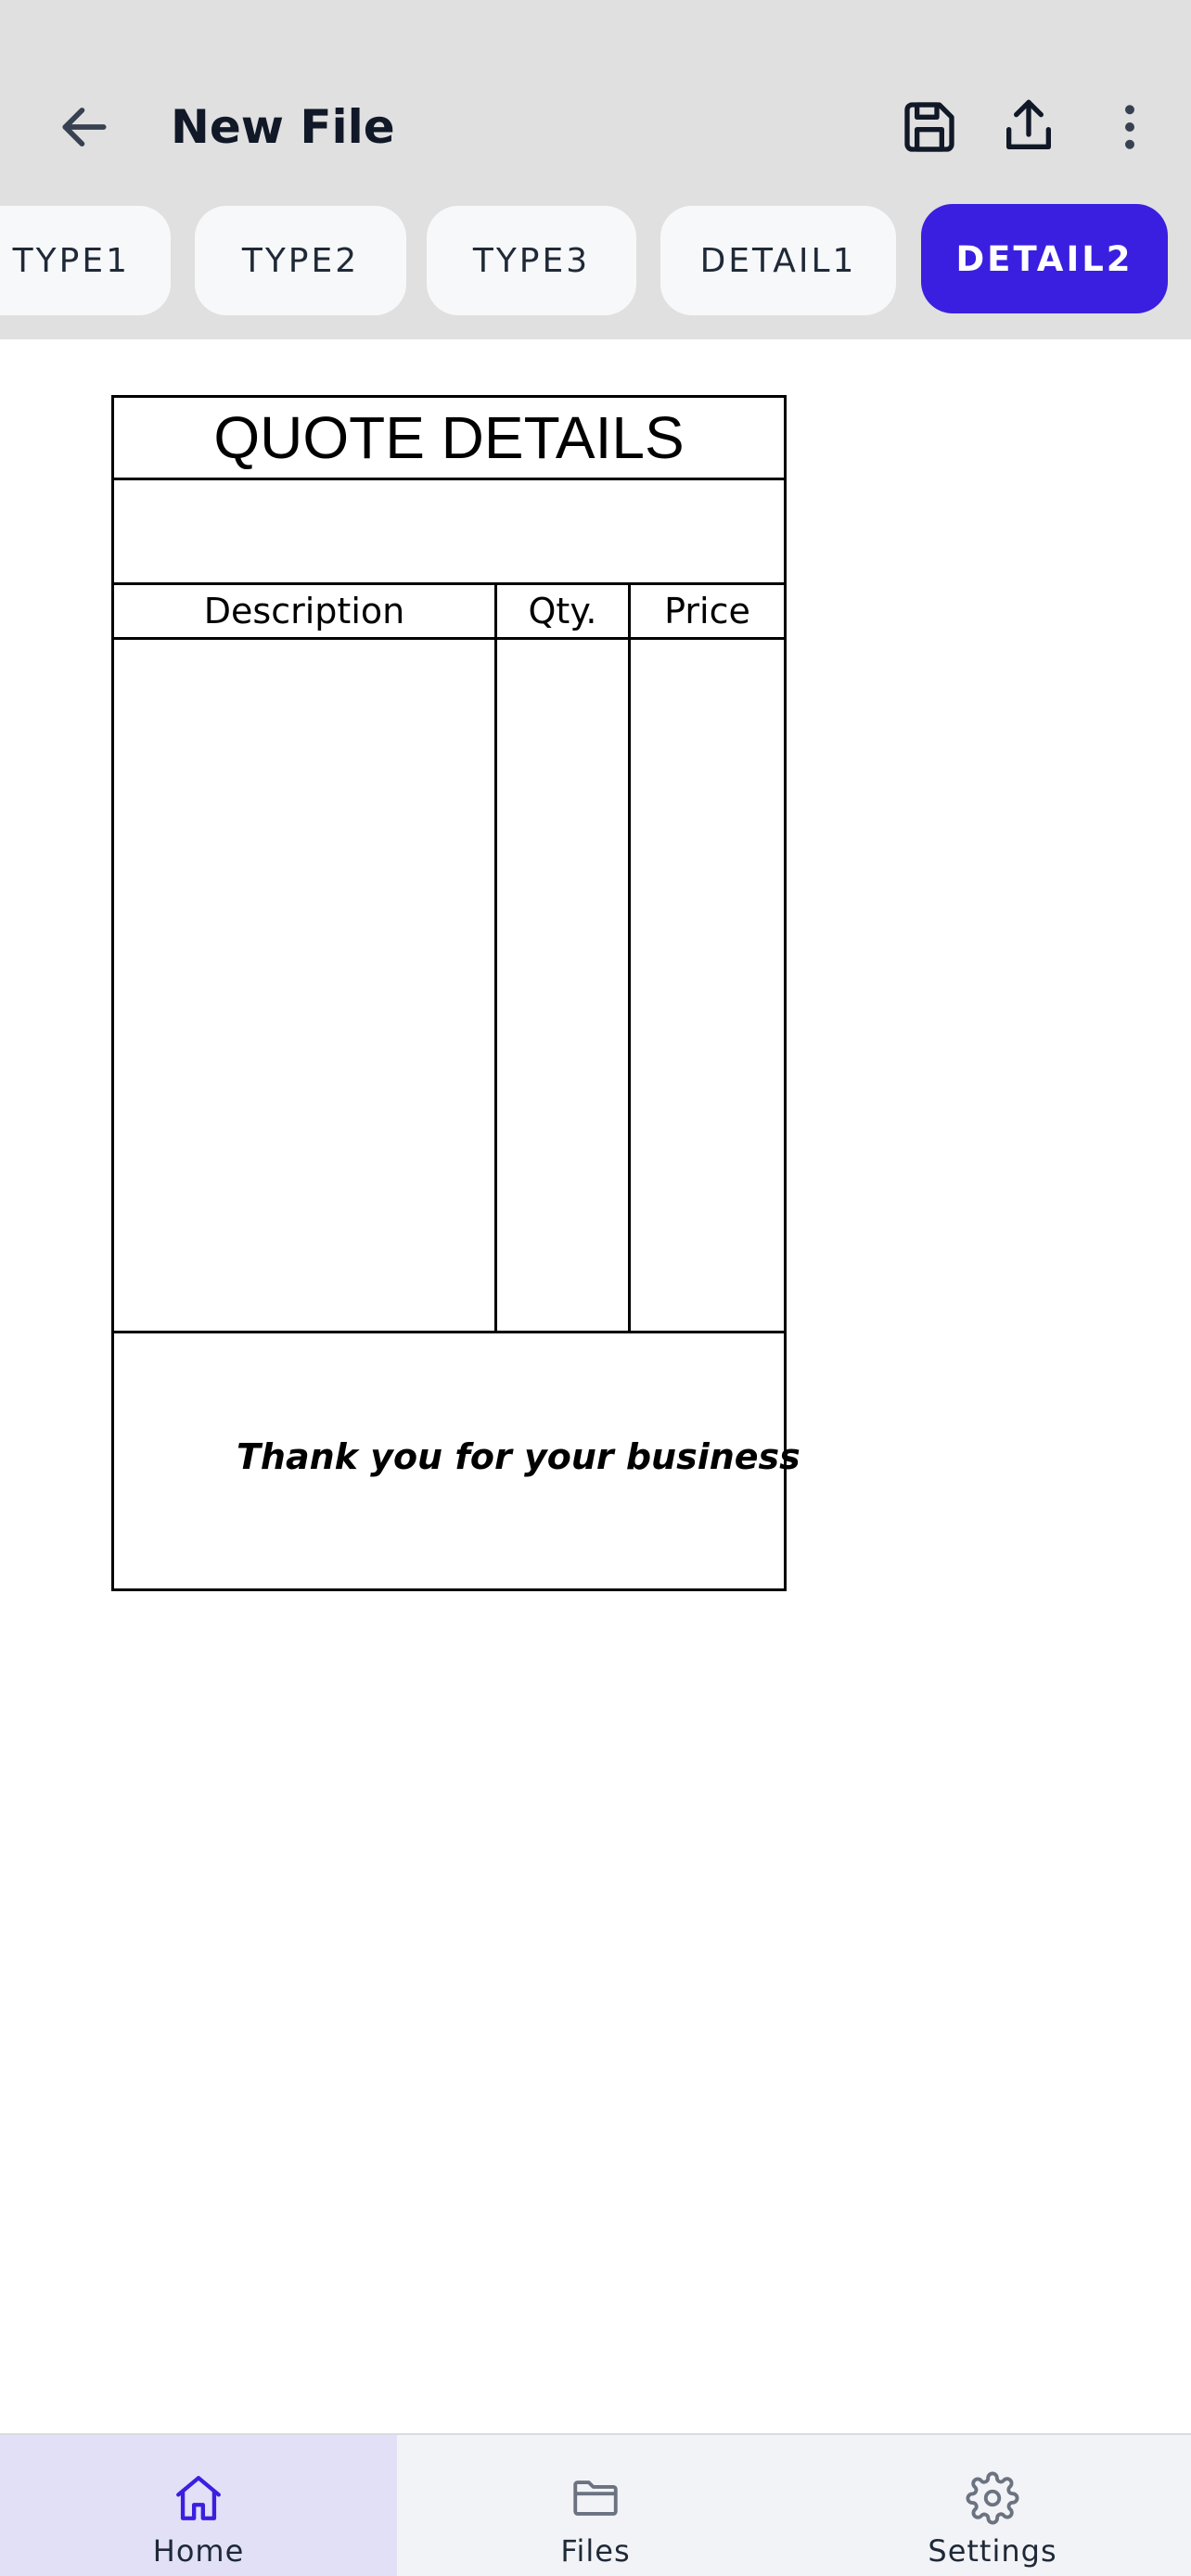  Describe the element at coordinates (283, 127) in the screenshot. I see `page-title: New File` at that location.